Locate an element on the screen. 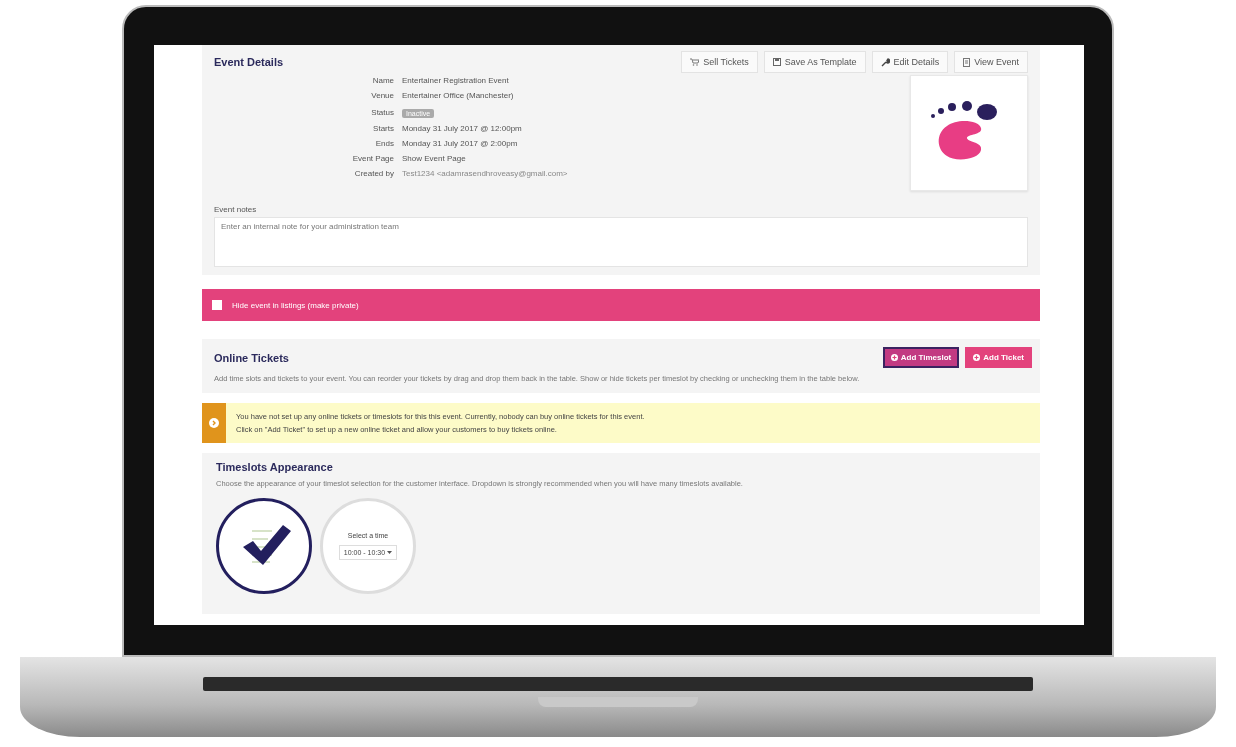  cart-icon is located at coordinates (695, 62).